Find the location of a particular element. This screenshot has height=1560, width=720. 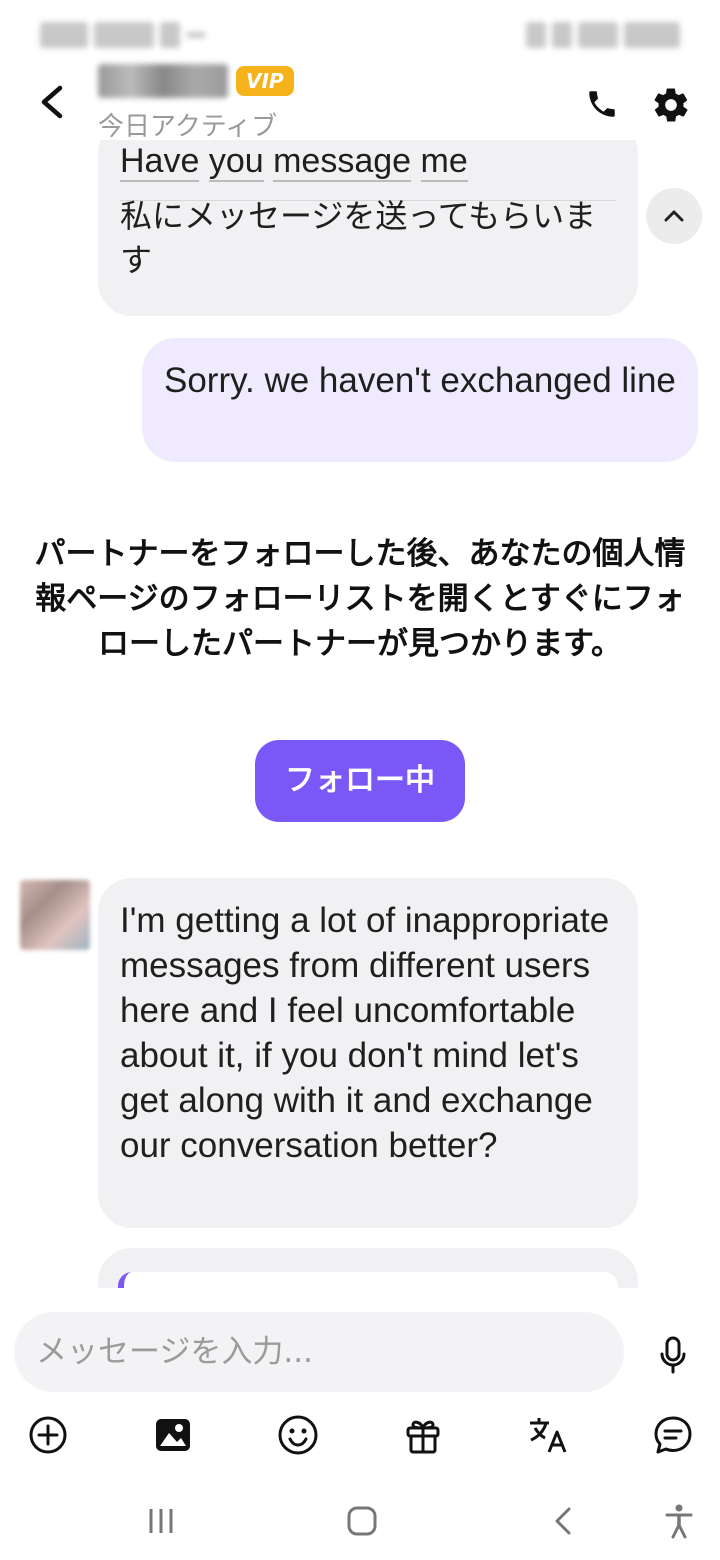

plus-circle-icon is located at coordinates (48, 1435).